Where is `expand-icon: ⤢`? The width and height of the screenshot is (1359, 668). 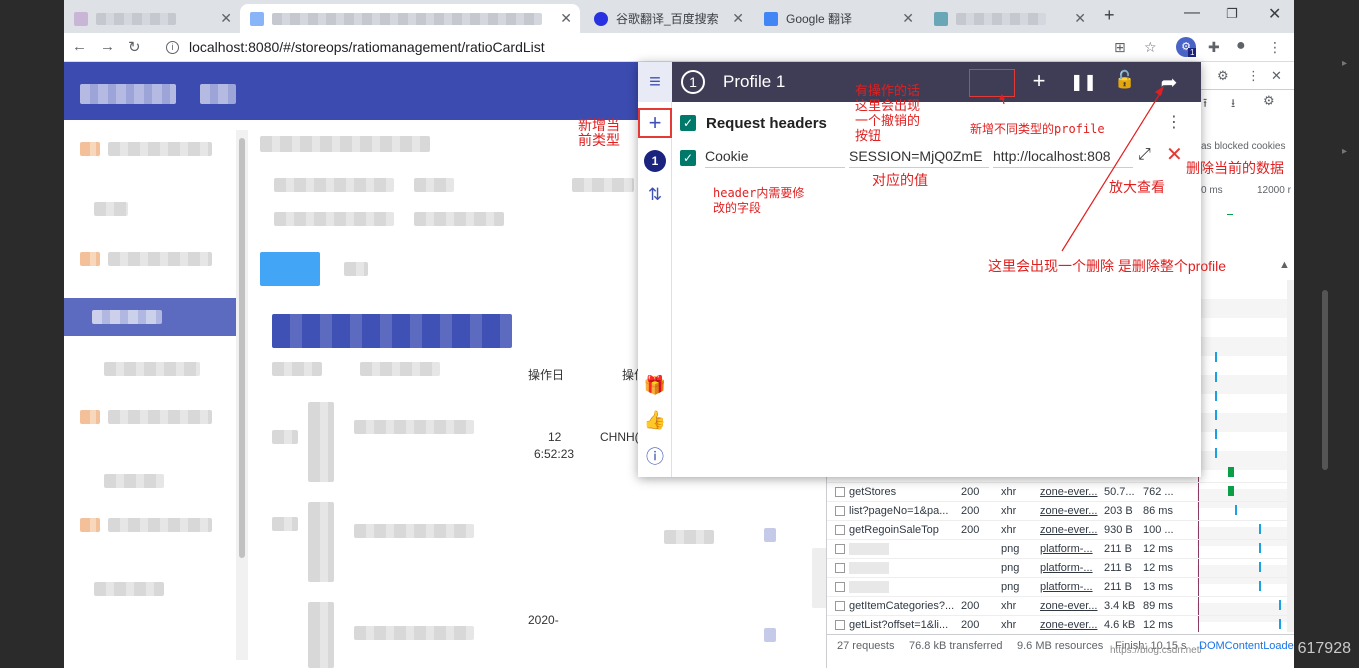 expand-icon: ⤢ is located at coordinates (1144, 155).